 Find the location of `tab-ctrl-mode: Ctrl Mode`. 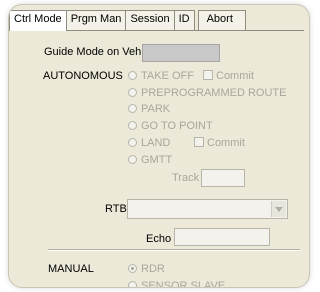

tab-ctrl-mode: Ctrl Mode is located at coordinates (38, 20).